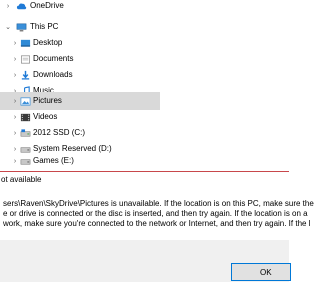  Describe the element at coordinates (25, 101) in the screenshot. I see `pictures-folder-icon` at that location.